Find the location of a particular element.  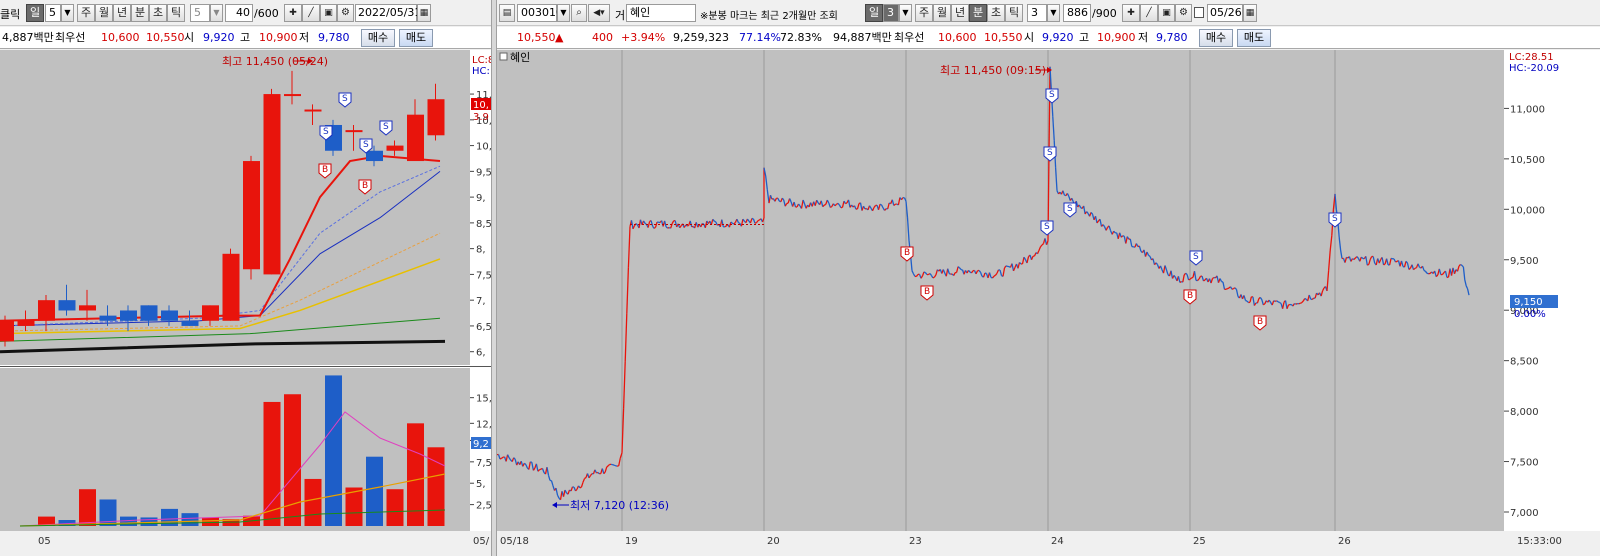

window-menu-icon: ▤ is located at coordinates (507, 13).